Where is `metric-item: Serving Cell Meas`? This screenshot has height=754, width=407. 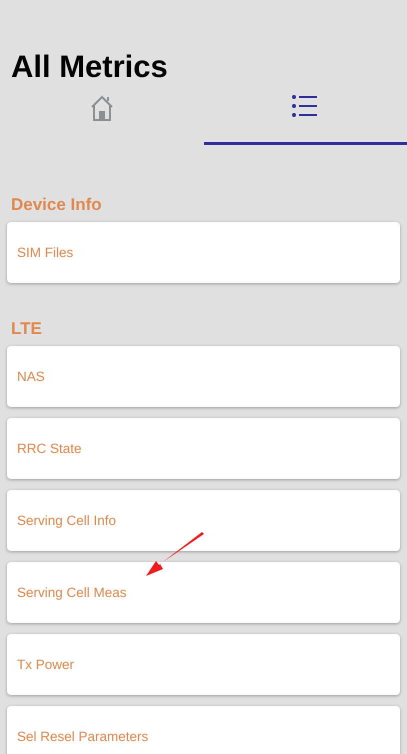 metric-item: Serving Cell Meas is located at coordinates (203, 592).